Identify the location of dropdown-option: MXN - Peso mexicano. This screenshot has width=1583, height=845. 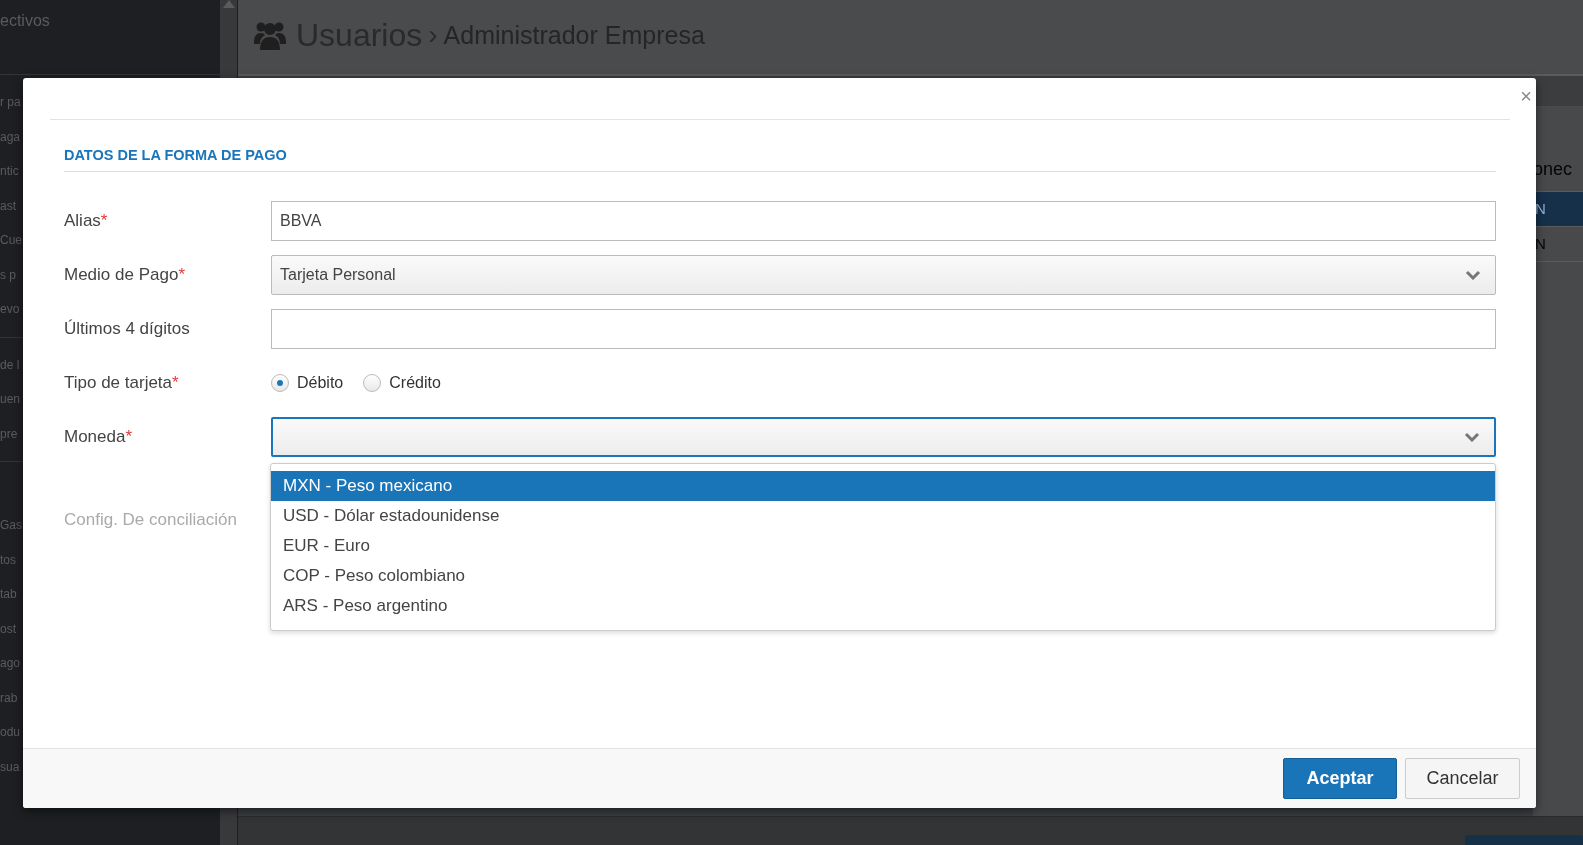
(883, 486).